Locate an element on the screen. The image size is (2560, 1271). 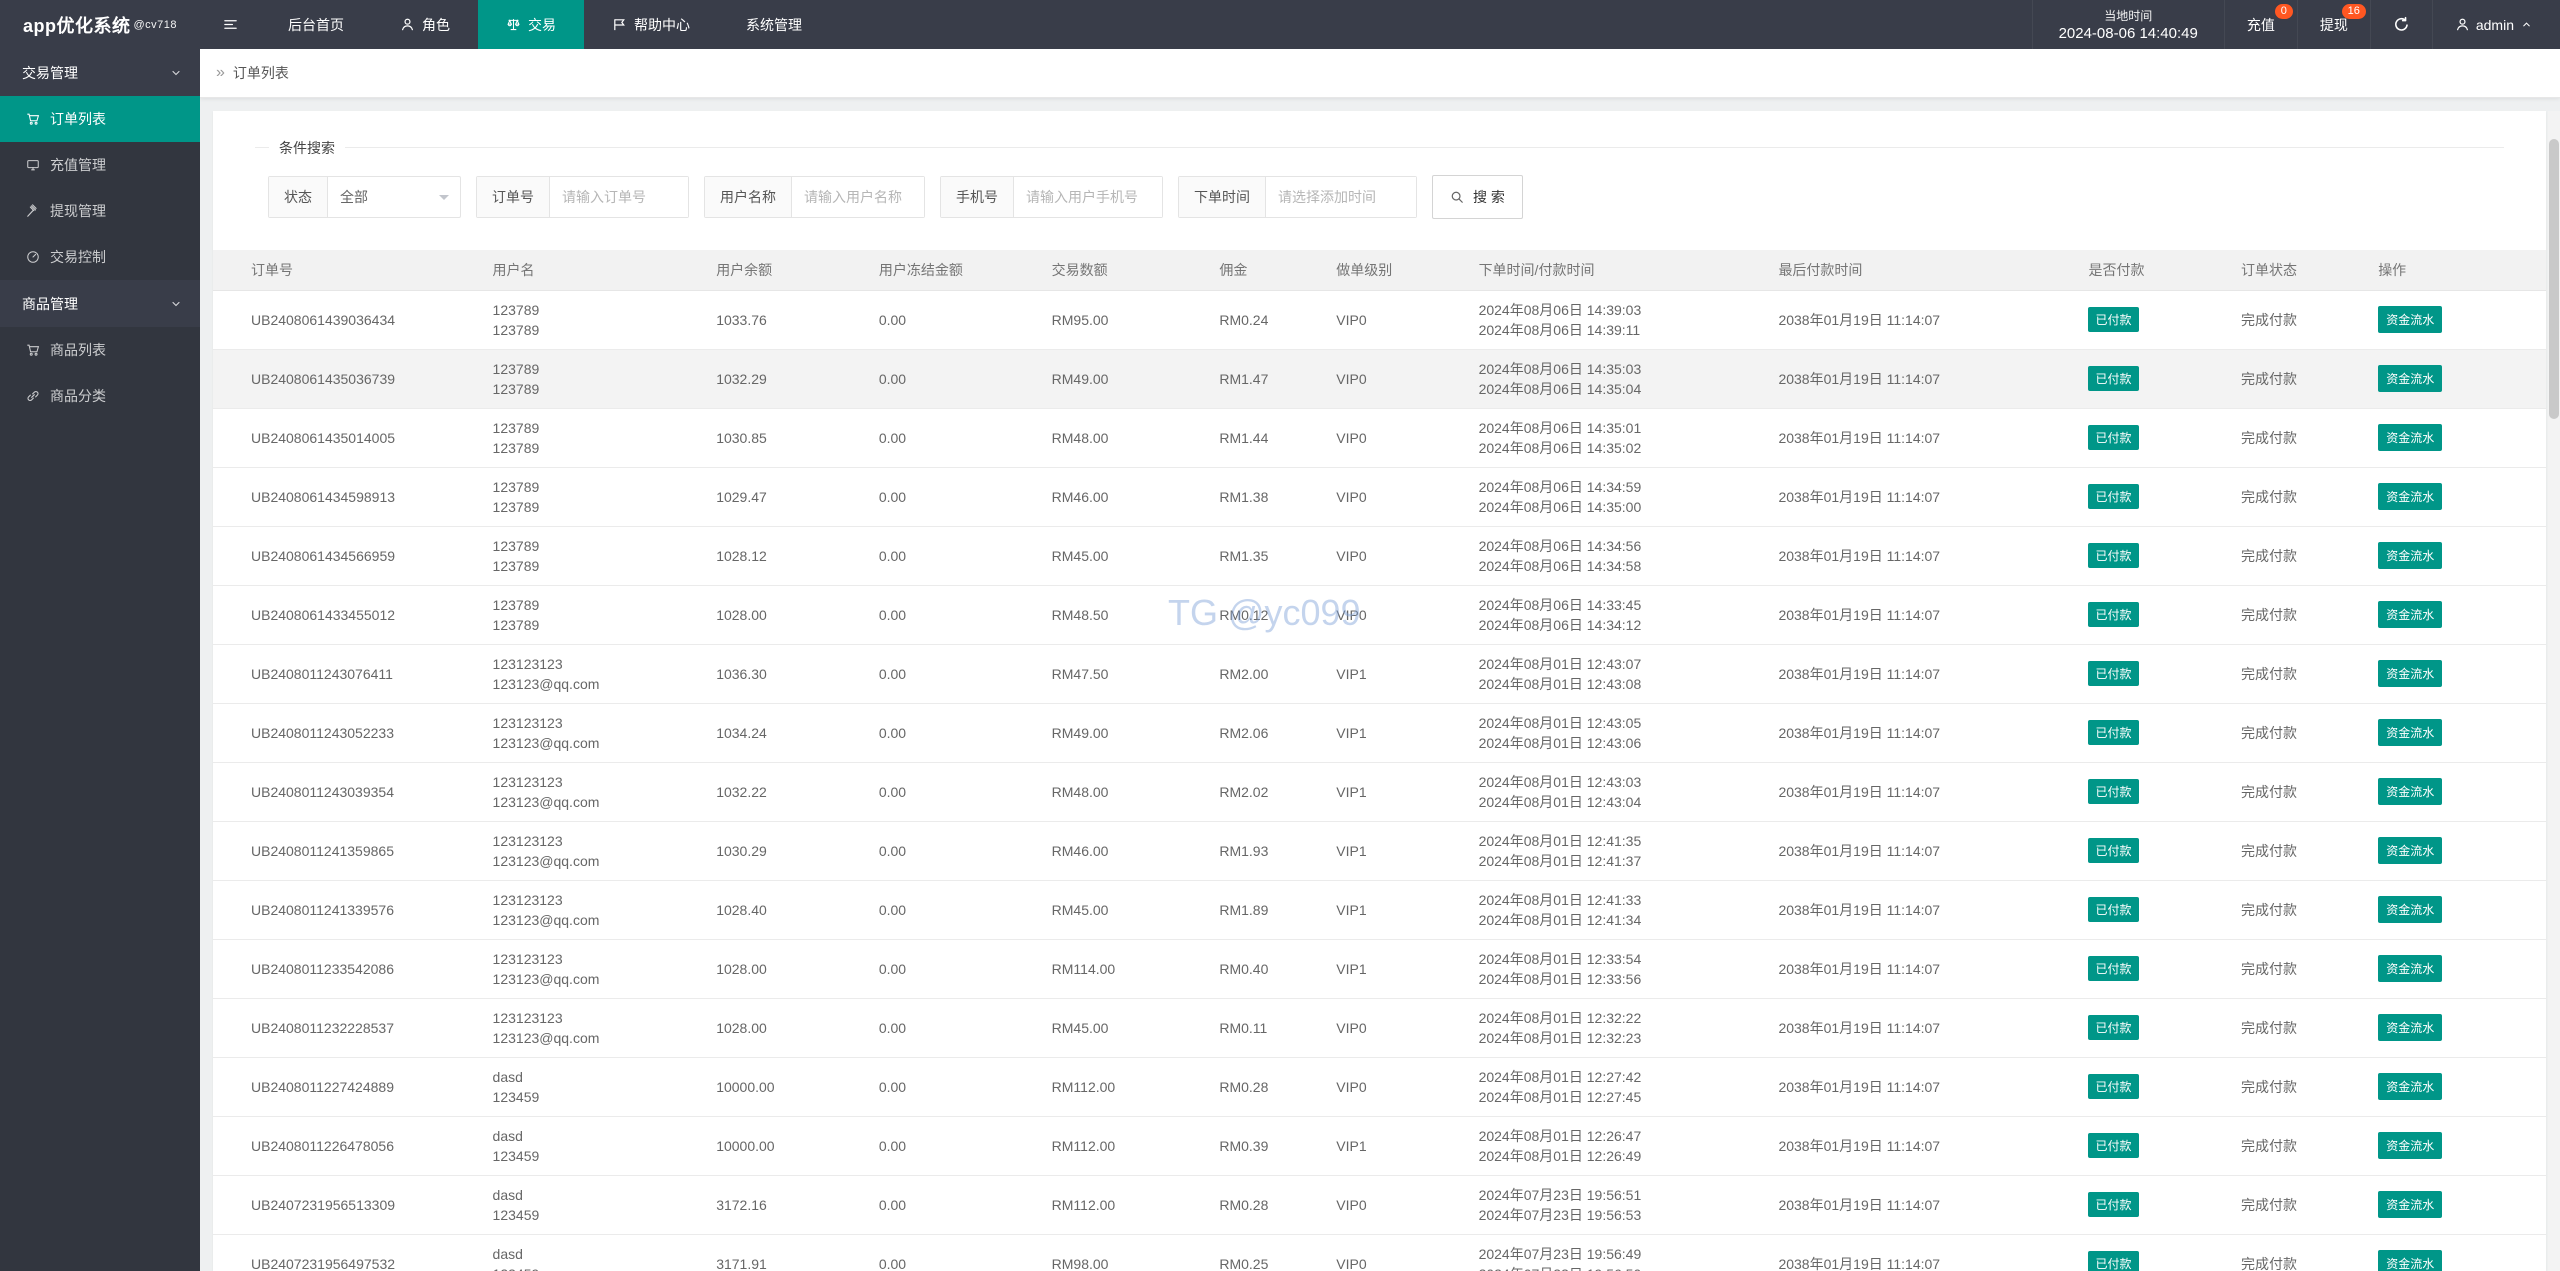
user-menu: admin is located at coordinates (2495, 24).